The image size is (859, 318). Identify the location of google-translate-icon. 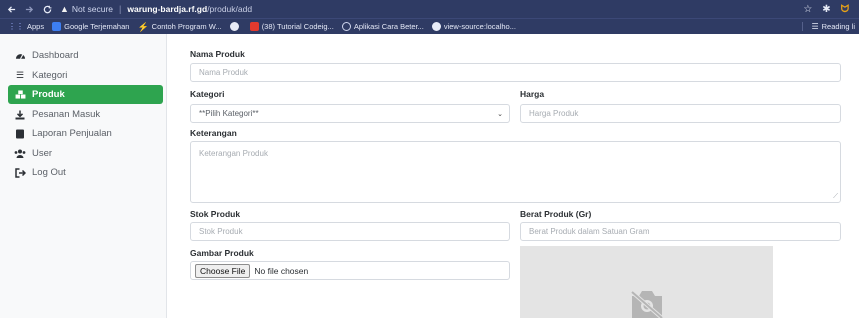
(57, 26).